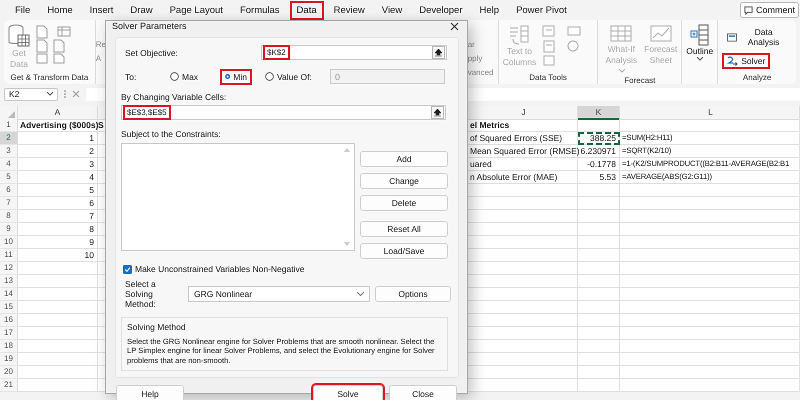 Image resolution: width=800 pixels, height=400 pixels. What do you see at coordinates (476, 58) in the screenshot?
I see `ribbon-text: pply` at bounding box center [476, 58].